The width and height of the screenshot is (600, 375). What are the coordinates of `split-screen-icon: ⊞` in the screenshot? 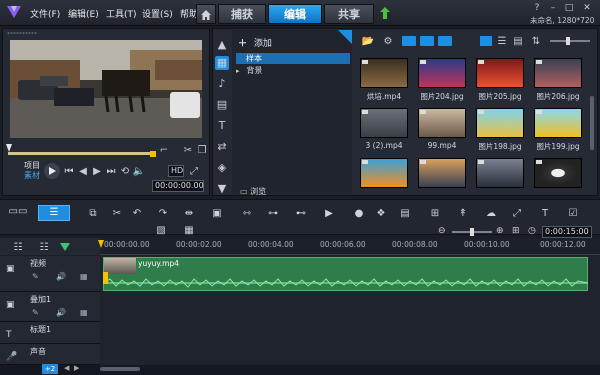 It's located at (435, 214).